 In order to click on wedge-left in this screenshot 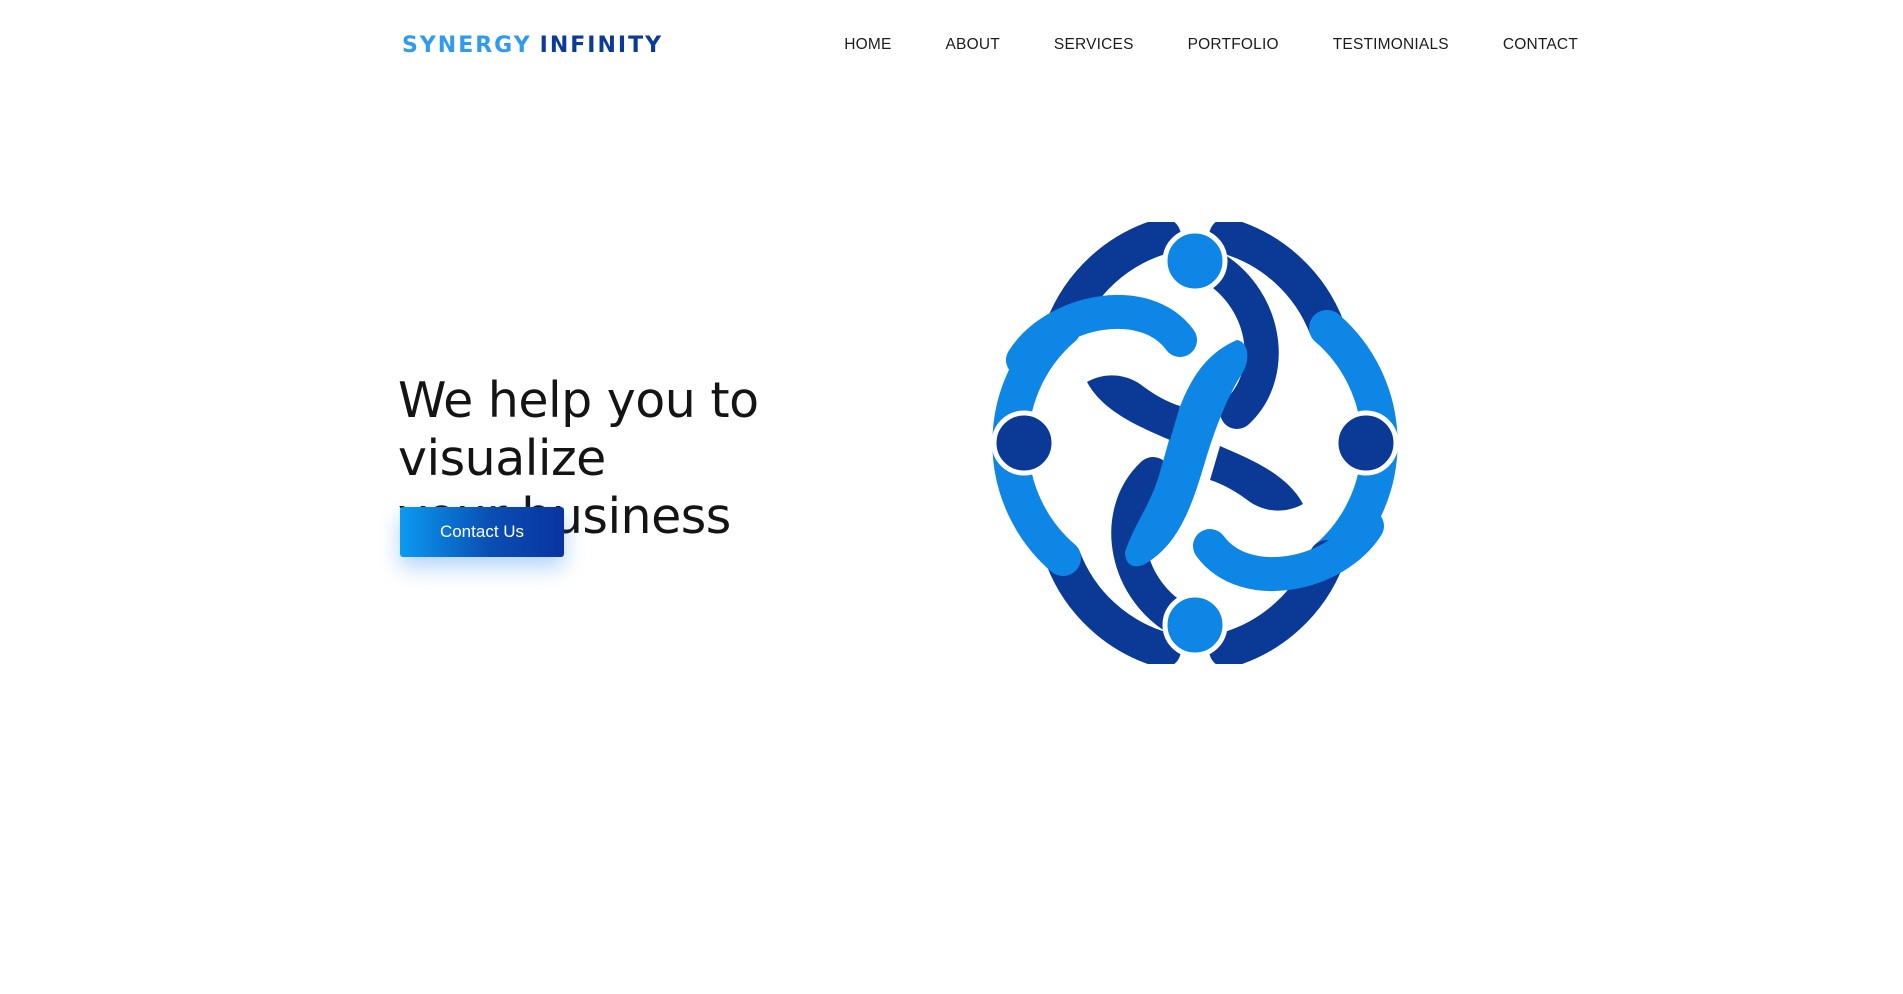, I will do `click(1133, 407)`.